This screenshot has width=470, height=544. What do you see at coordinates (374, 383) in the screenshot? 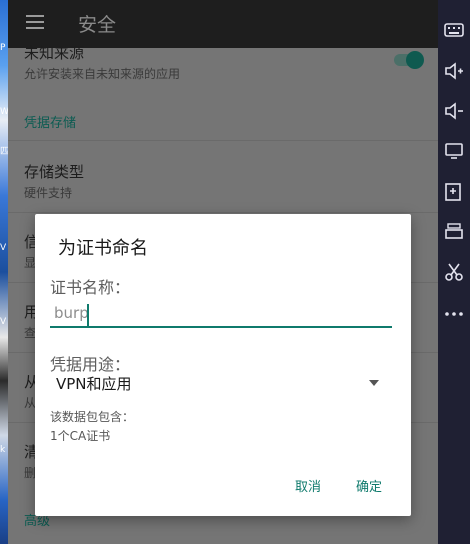
I see `dropdown-arrow-icon` at bounding box center [374, 383].